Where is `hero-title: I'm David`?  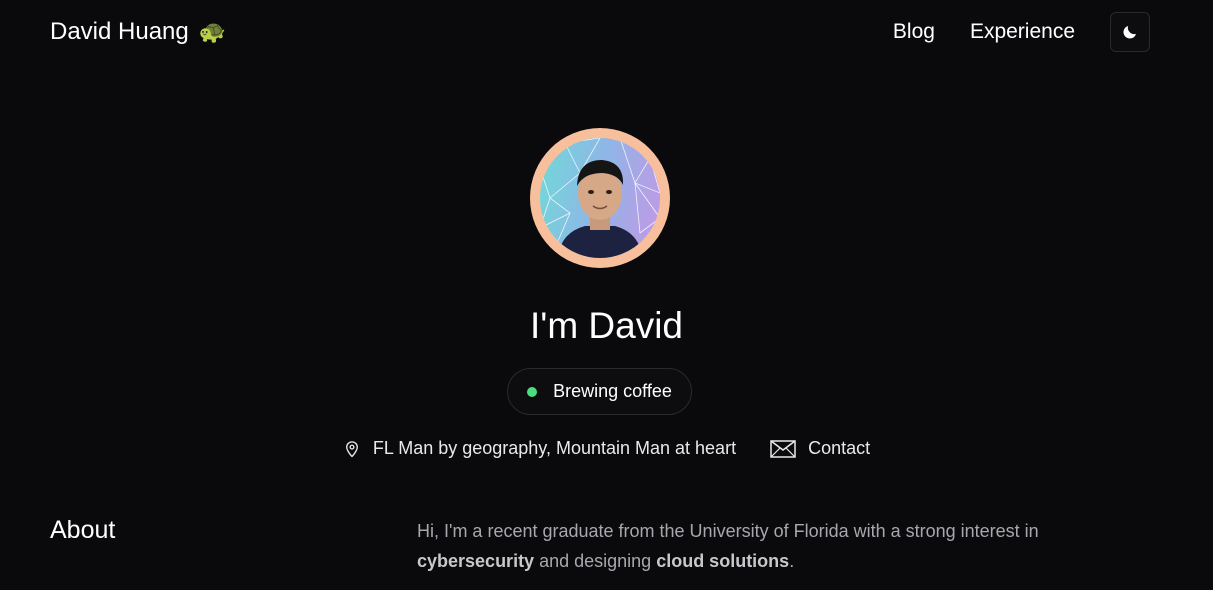
hero-title: I'm David is located at coordinates (606, 325).